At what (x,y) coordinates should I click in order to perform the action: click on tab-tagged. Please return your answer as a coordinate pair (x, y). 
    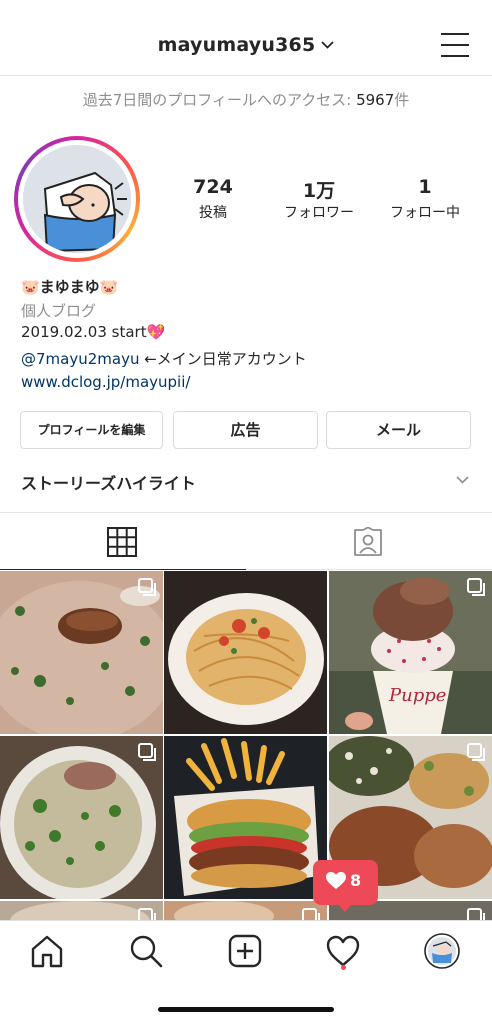
    Looking at the image, I should click on (369, 541).